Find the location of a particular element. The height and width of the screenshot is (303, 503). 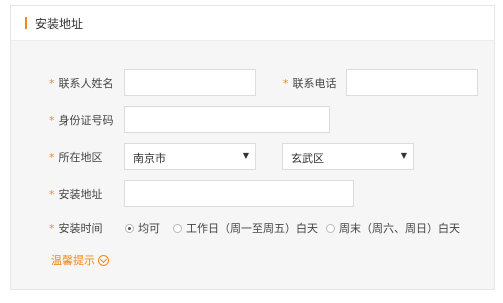

tips-toggle: 温馨提示 is located at coordinates (80, 260).